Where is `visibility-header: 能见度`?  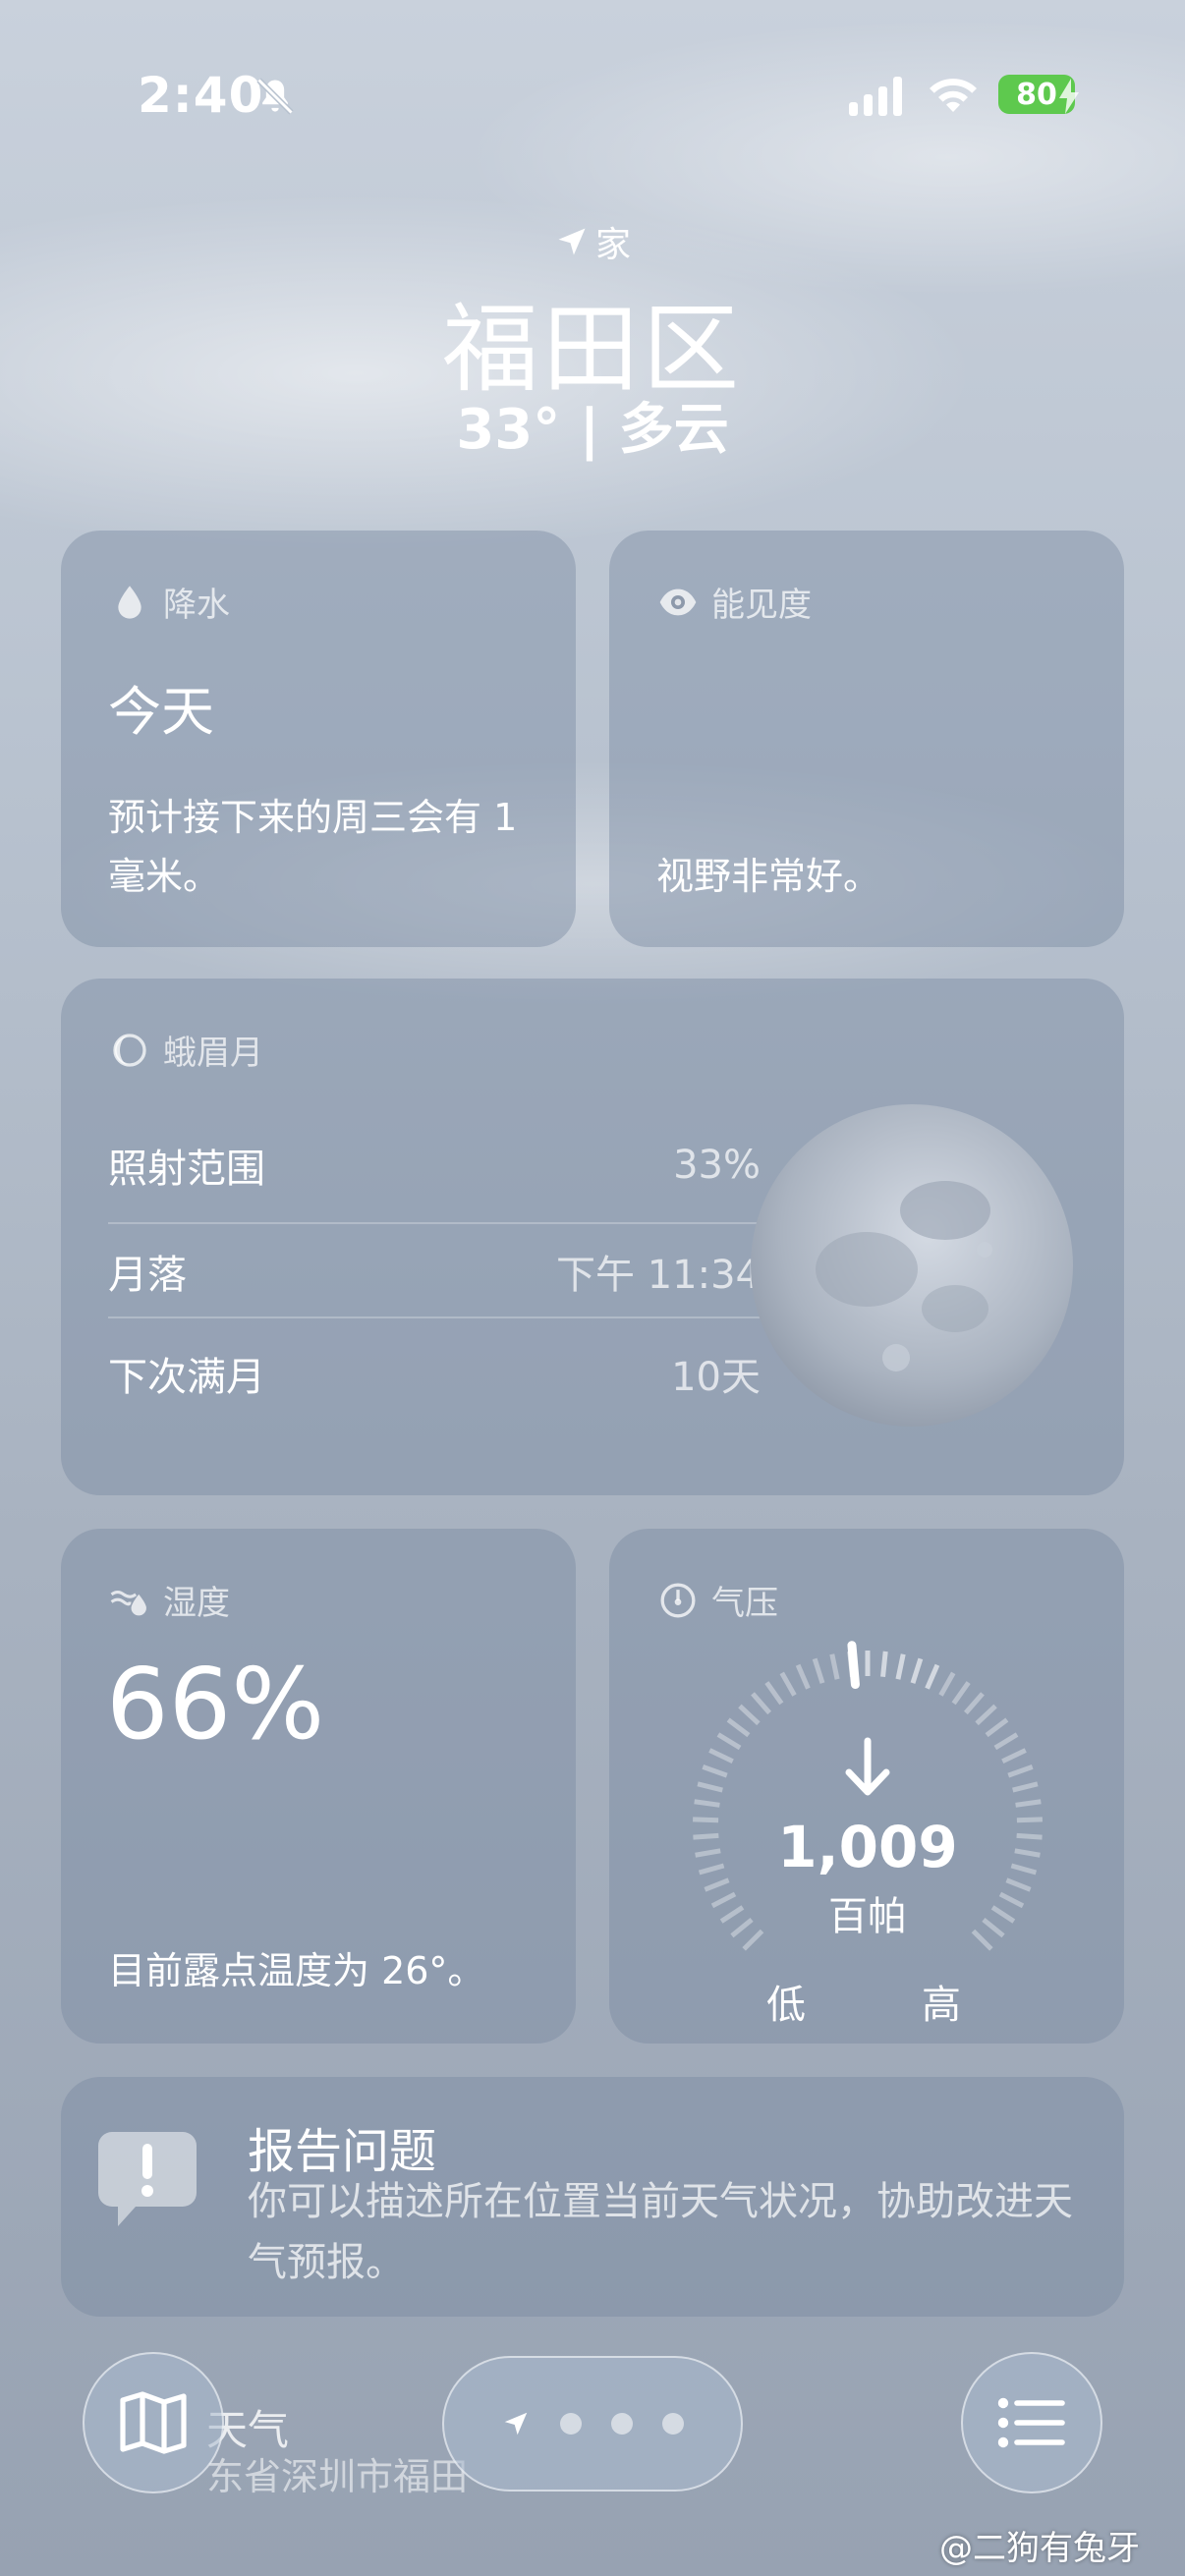 visibility-header: 能见度 is located at coordinates (735, 602).